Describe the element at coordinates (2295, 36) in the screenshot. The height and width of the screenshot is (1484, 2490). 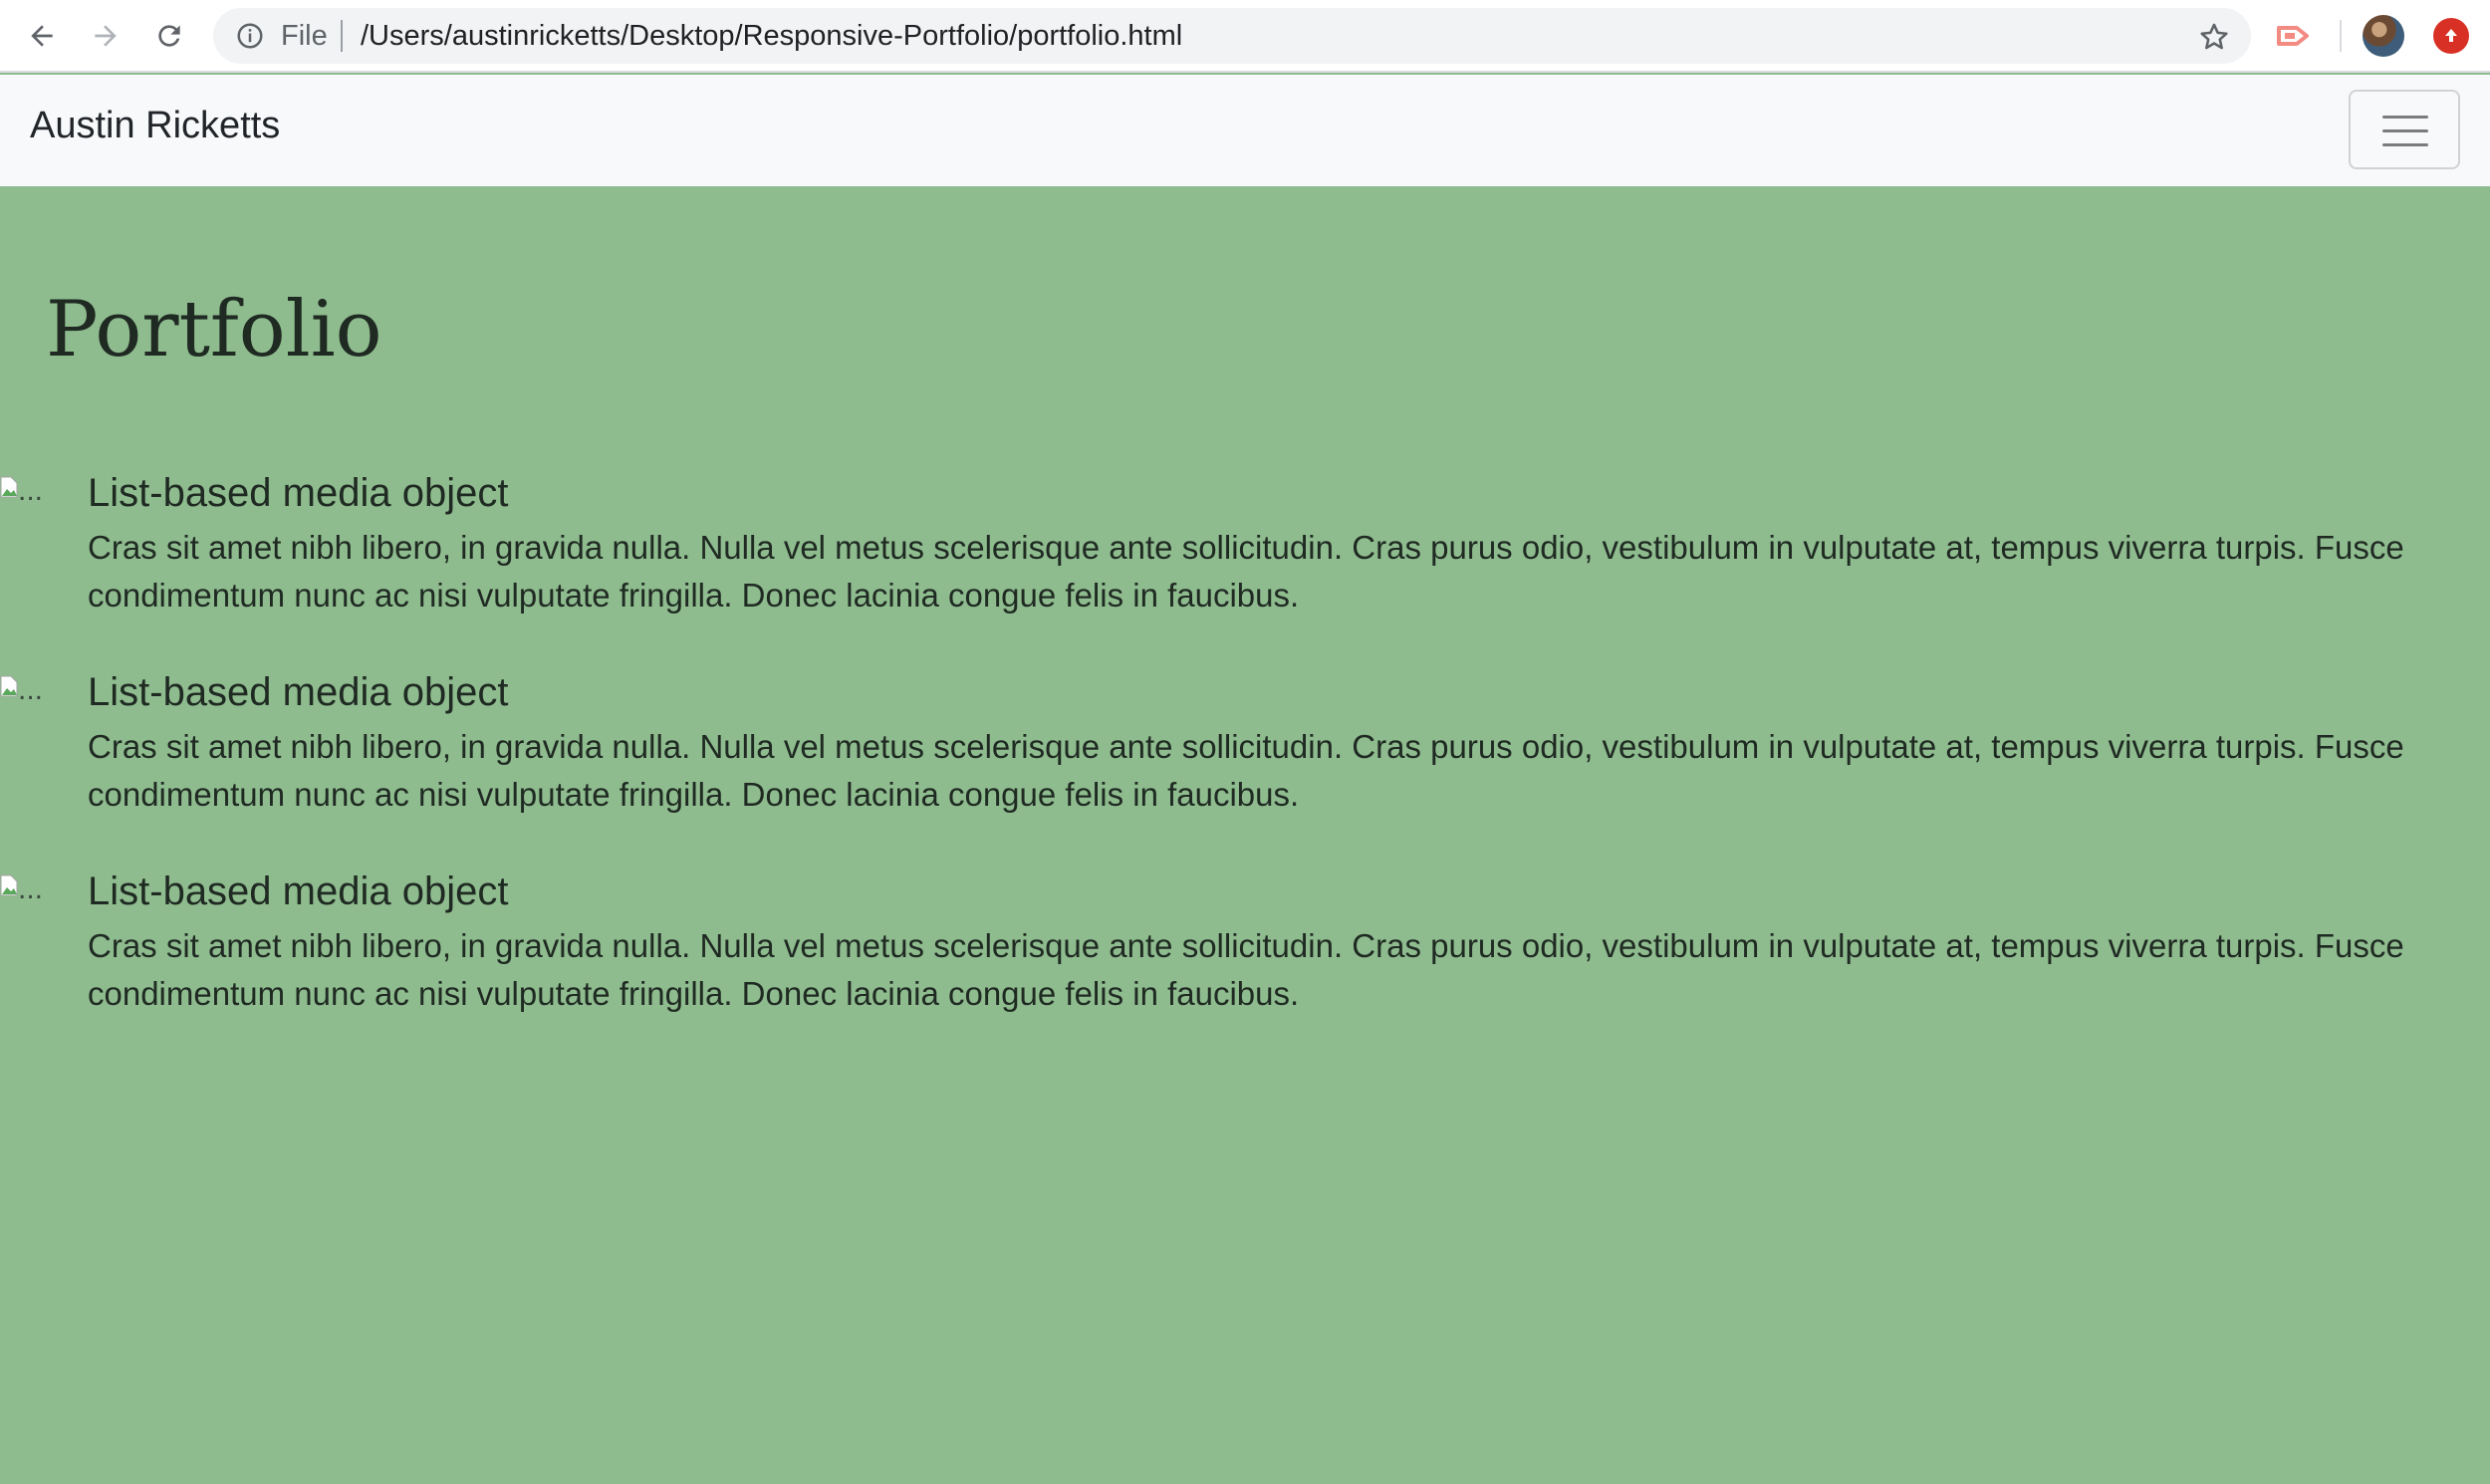
I see `extension-icon` at that location.